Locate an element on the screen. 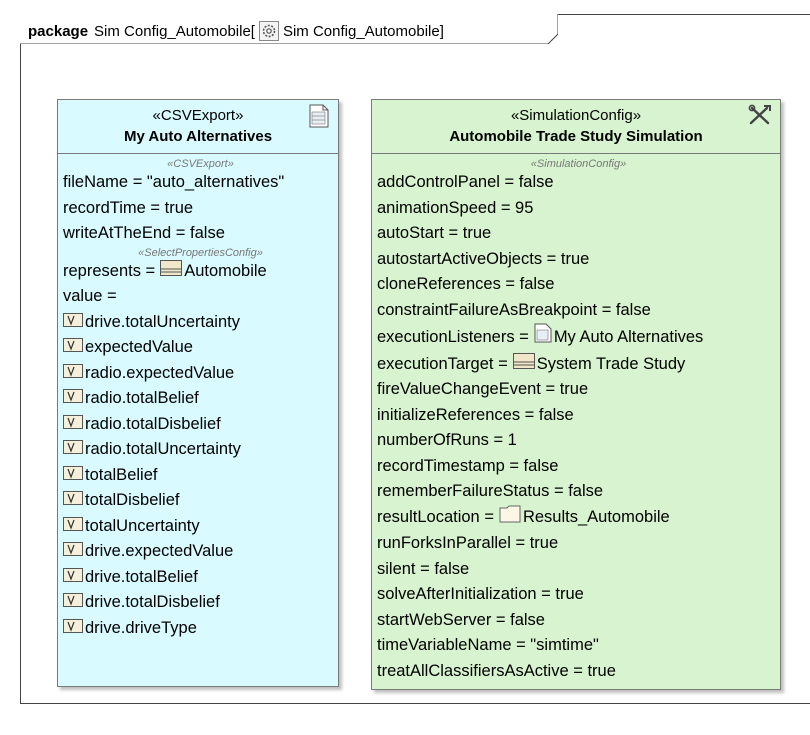 The image size is (810, 735). folder-icon is located at coordinates (510, 518).